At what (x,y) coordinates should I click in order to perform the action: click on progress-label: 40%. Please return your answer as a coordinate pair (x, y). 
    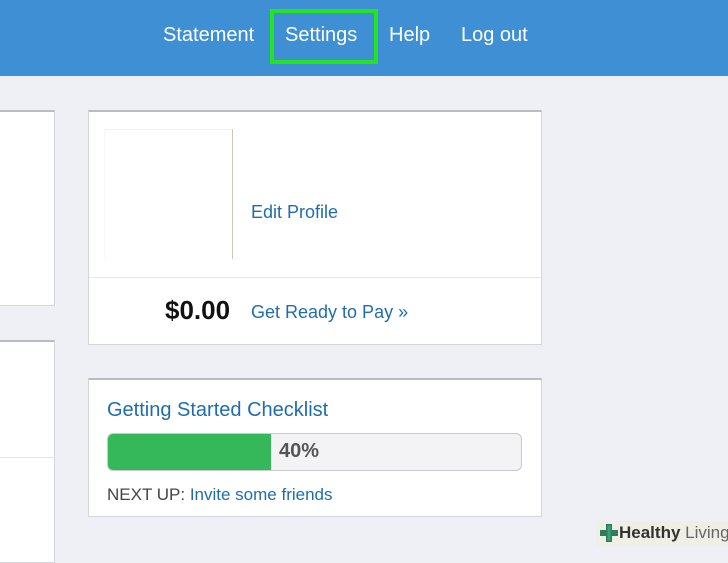
    Looking at the image, I should click on (299, 451).